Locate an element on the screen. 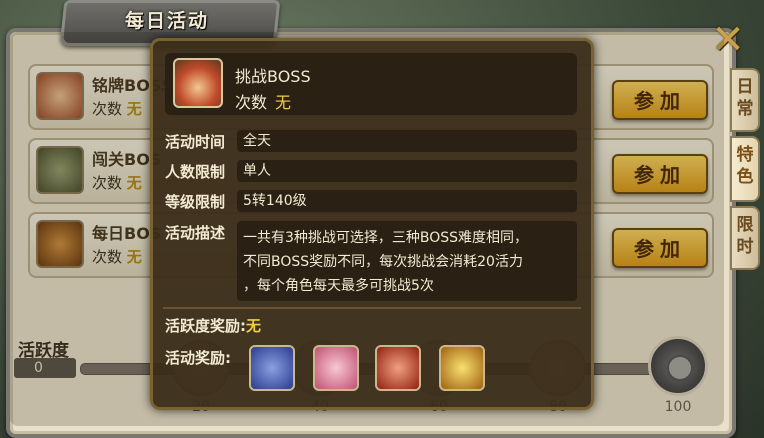 The image size is (764, 438). popup-count: 次数无 is located at coordinates (263, 102).